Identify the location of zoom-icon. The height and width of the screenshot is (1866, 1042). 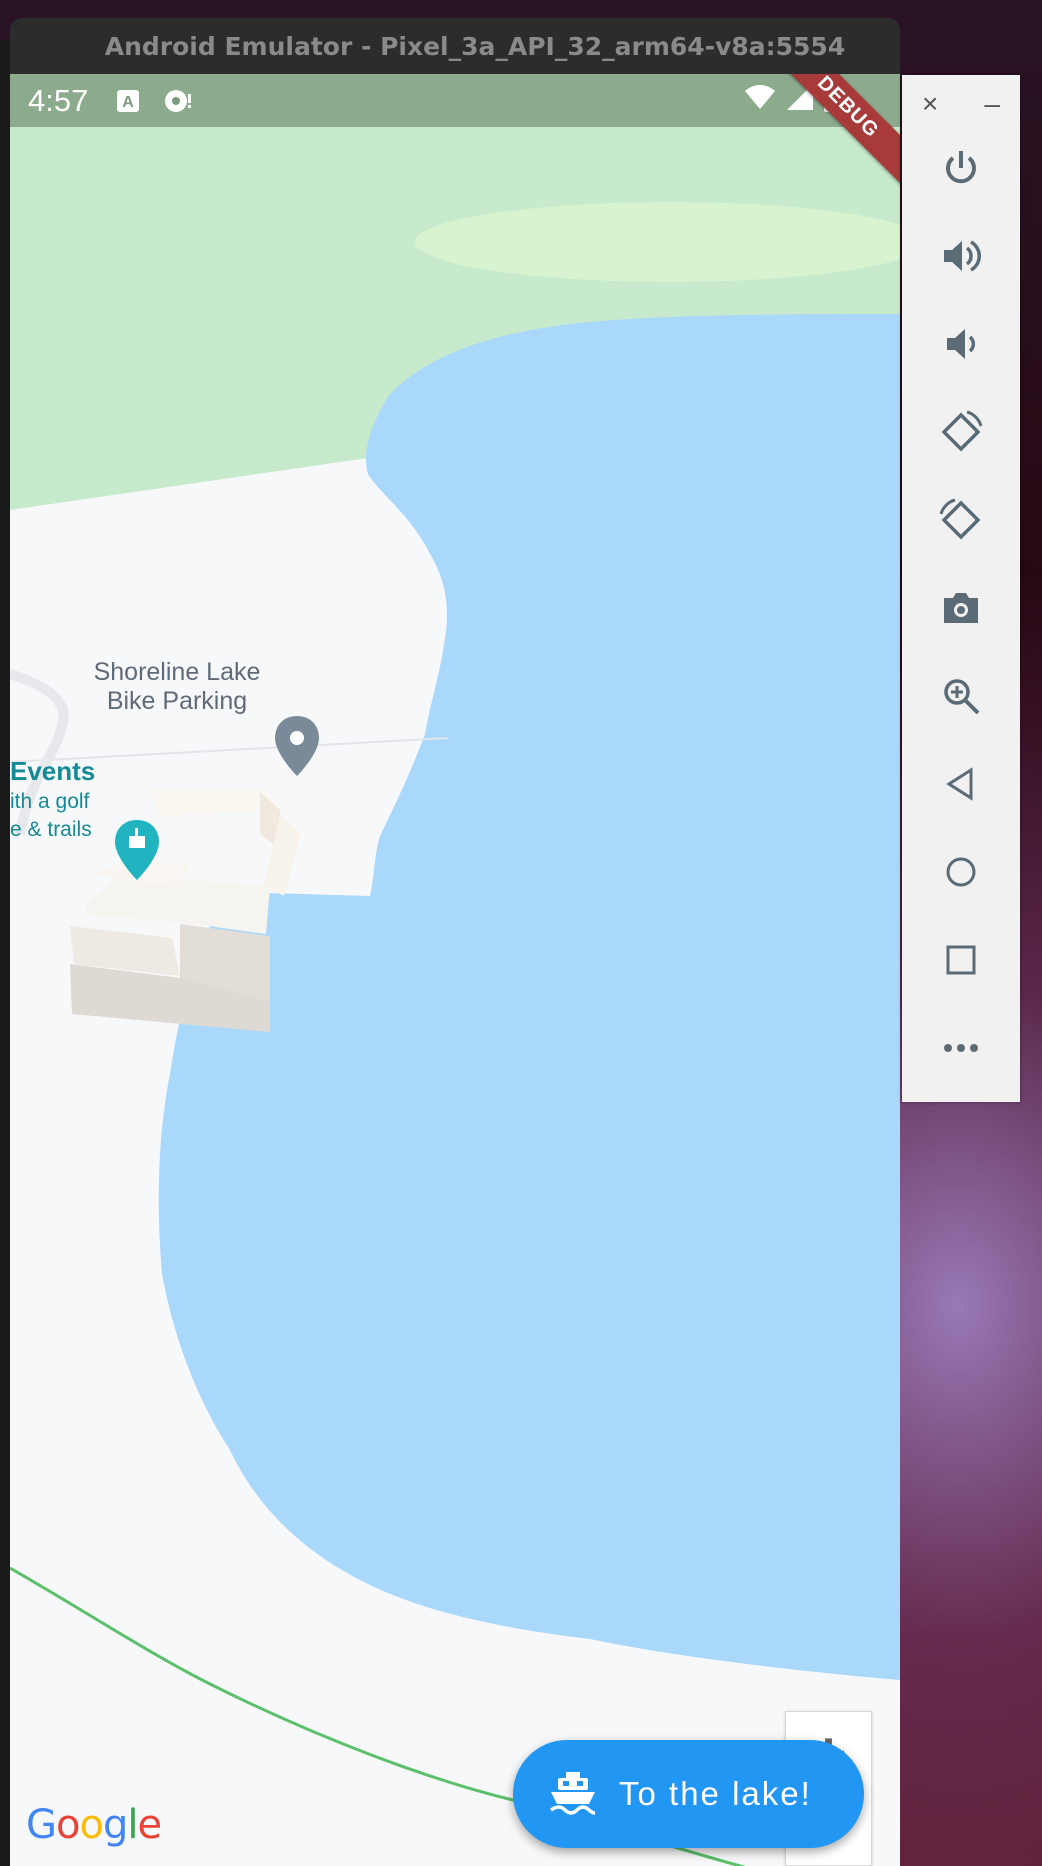
(961, 696).